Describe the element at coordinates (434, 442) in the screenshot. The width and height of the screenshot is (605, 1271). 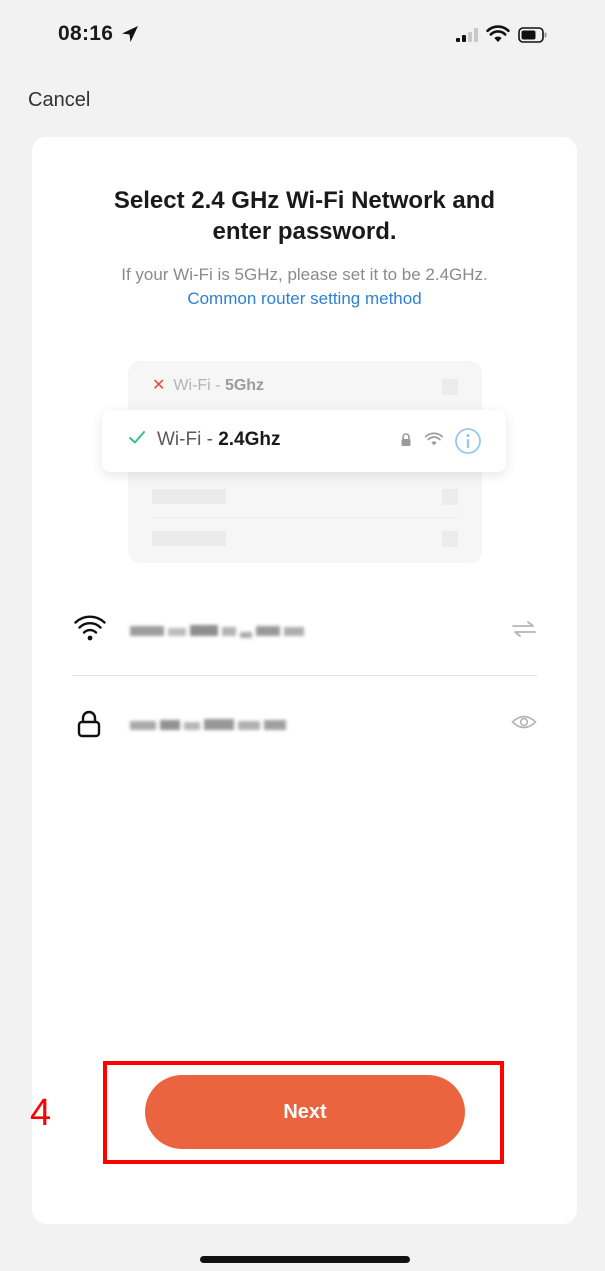
I see `small-wifi-icon` at that location.